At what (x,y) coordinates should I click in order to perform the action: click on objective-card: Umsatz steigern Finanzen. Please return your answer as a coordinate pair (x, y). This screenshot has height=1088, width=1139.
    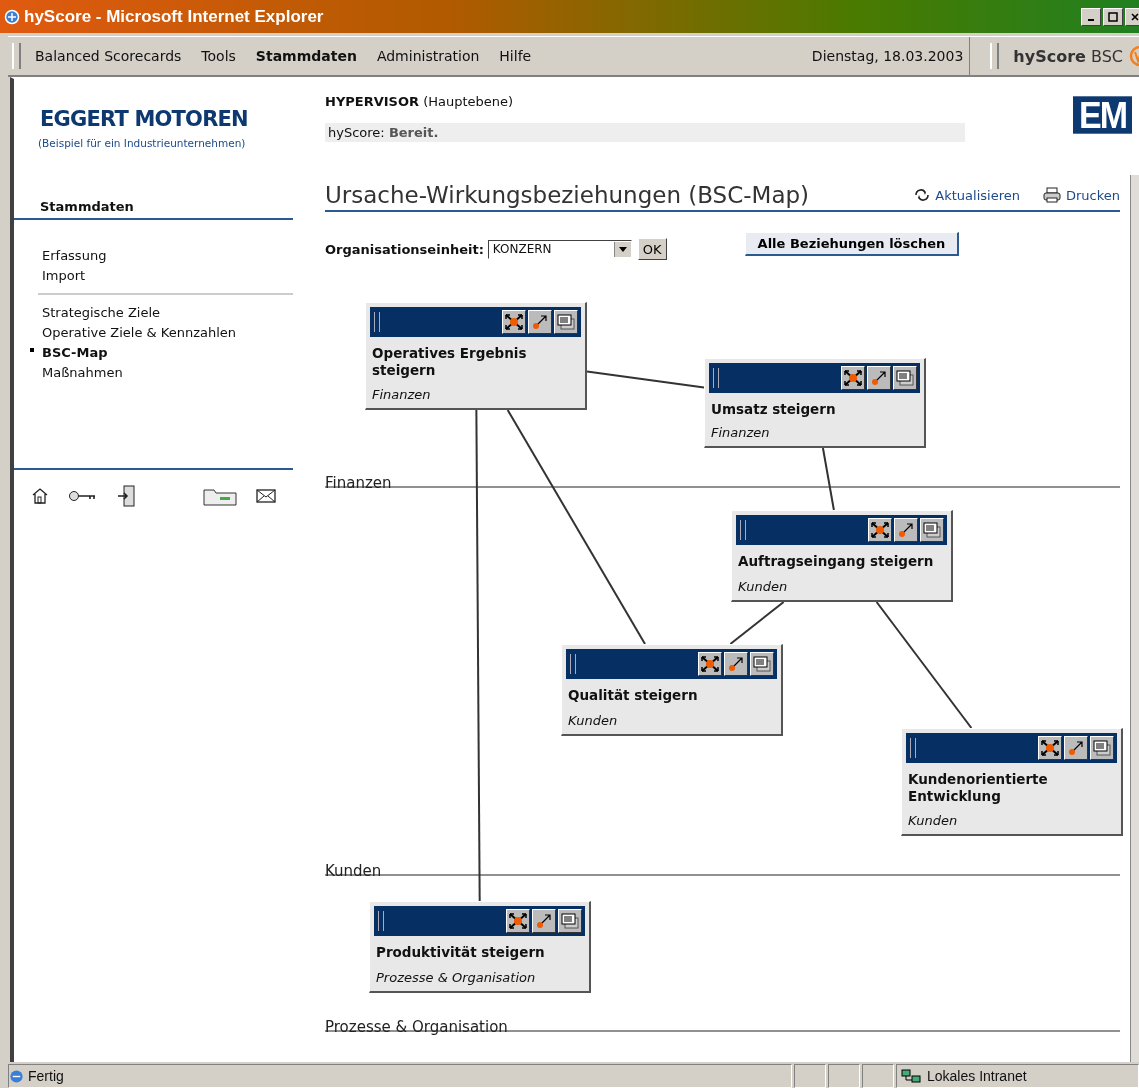
    Looking at the image, I should click on (815, 403).